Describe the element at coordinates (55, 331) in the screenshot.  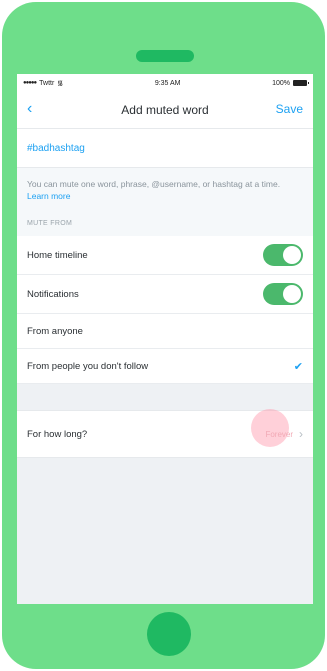
I see `from-anyone-label: From anyone` at that location.